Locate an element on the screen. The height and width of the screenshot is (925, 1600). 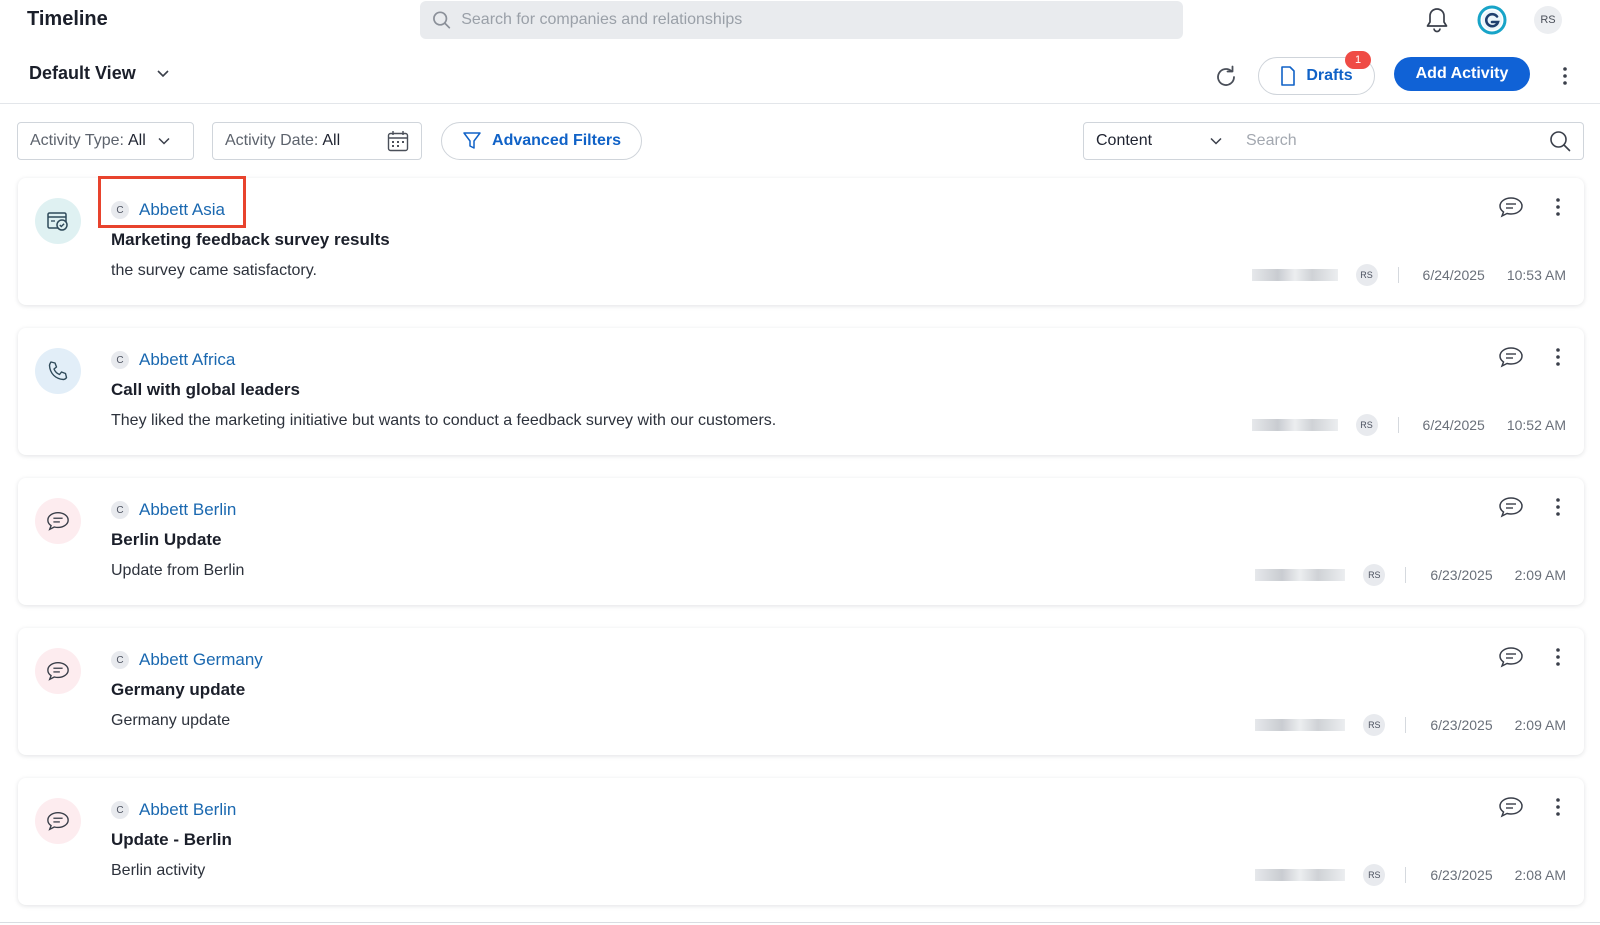
activity-search-input is located at coordinates (1386, 141).